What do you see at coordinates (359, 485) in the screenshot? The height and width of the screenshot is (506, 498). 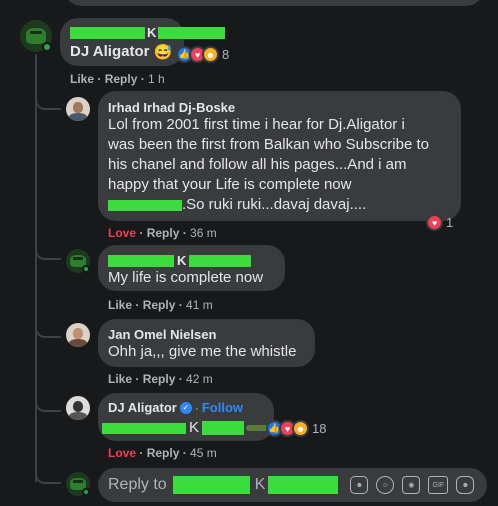 I see `sticker-icon: ☻` at bounding box center [359, 485].